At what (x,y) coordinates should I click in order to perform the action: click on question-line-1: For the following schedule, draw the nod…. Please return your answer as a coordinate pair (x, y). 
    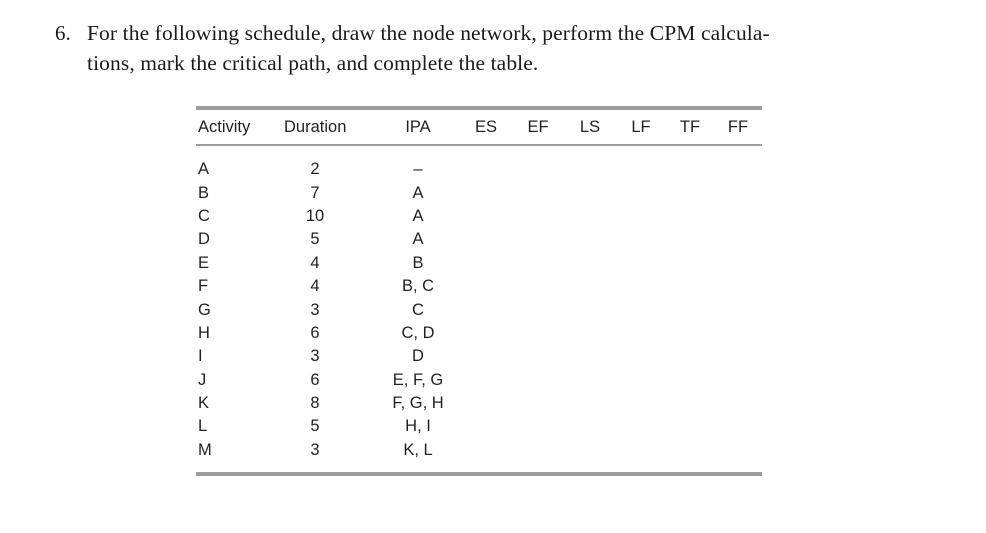
    Looking at the image, I should click on (428, 33).